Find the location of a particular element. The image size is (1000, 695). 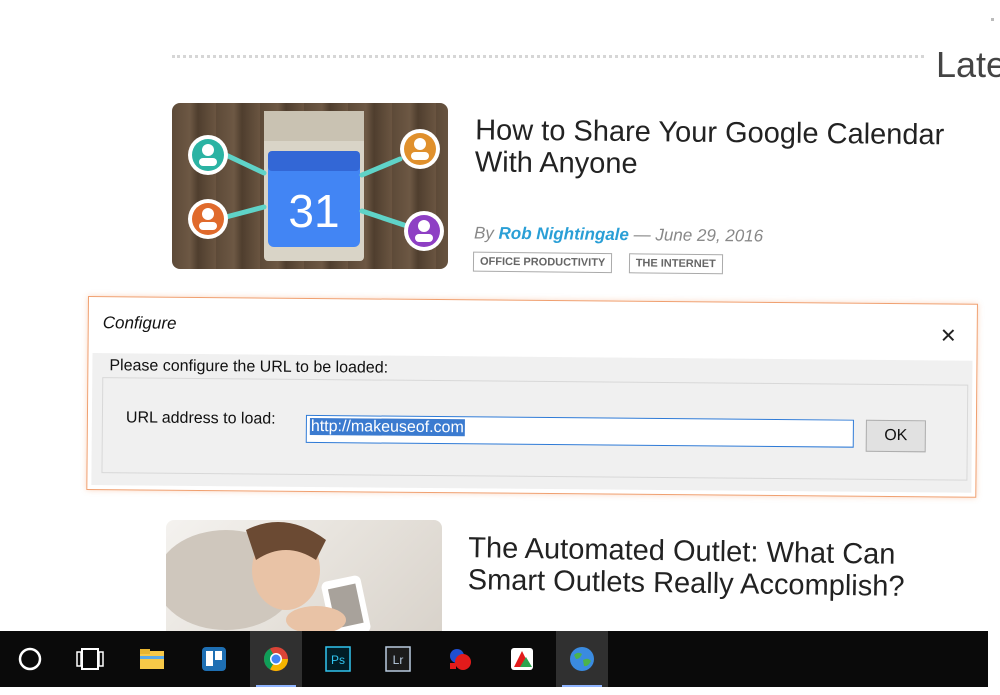

tag-the-internet: THE INTERNET is located at coordinates (675, 264).